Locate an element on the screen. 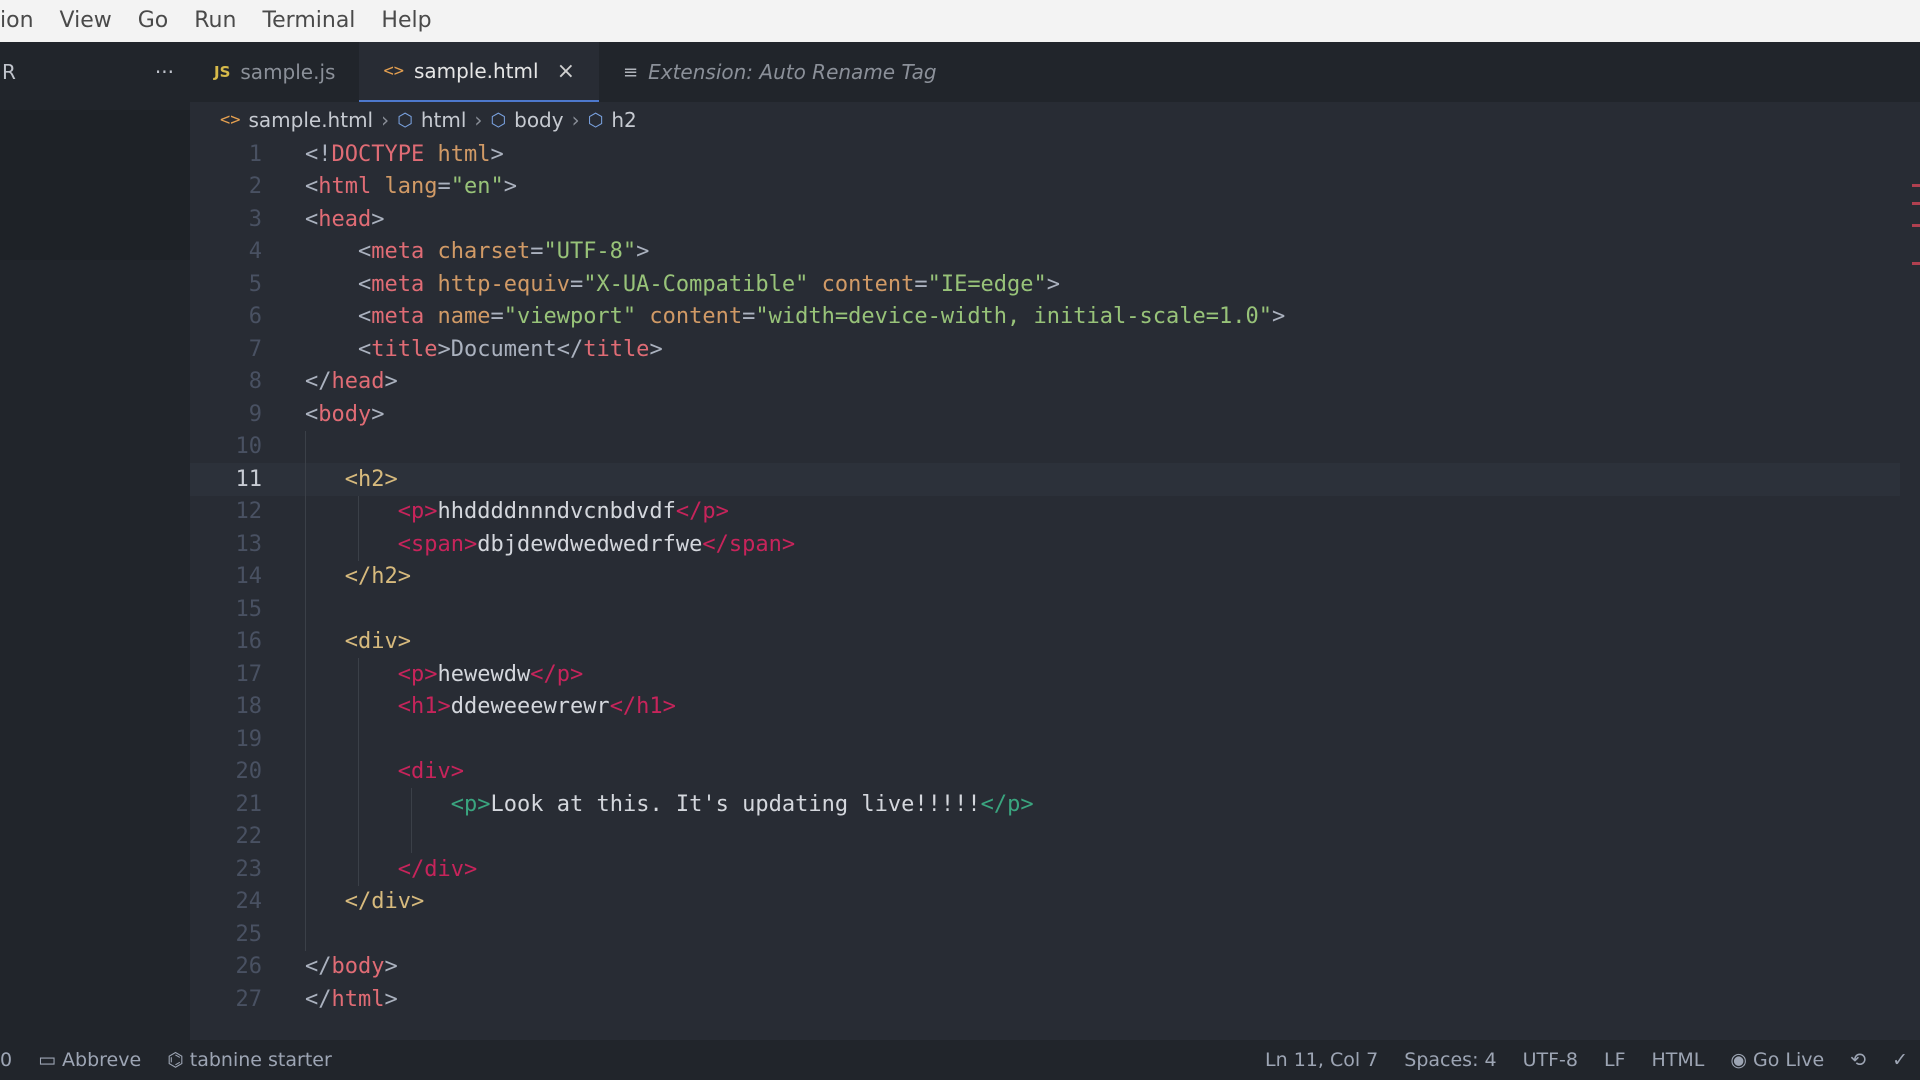  code-line: 17 <p>hewewdw</p> is located at coordinates (1055, 674).